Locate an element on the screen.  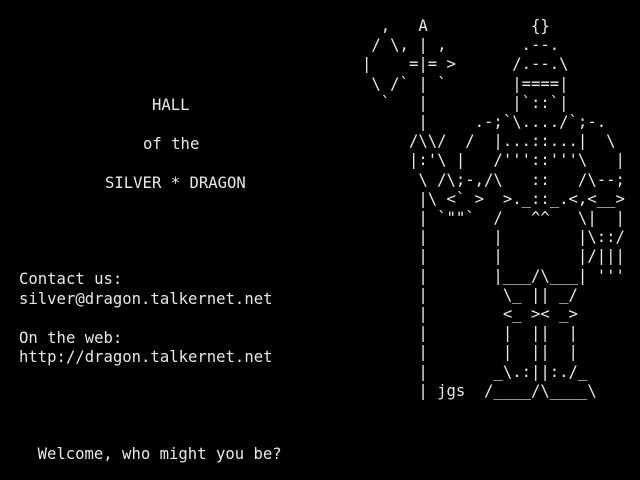
ascii-art-line: | `""` / ^^ \| | is located at coordinates (493, 218).